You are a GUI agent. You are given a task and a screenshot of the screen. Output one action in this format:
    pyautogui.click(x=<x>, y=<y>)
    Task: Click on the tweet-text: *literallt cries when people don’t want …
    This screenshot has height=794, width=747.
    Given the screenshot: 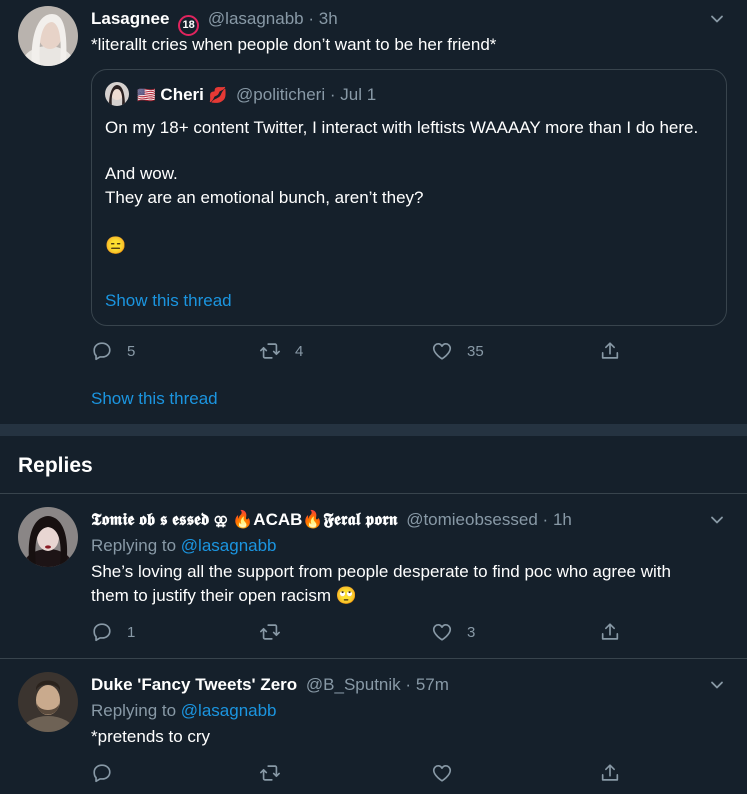 What is the action you would take?
    pyautogui.click(x=294, y=44)
    